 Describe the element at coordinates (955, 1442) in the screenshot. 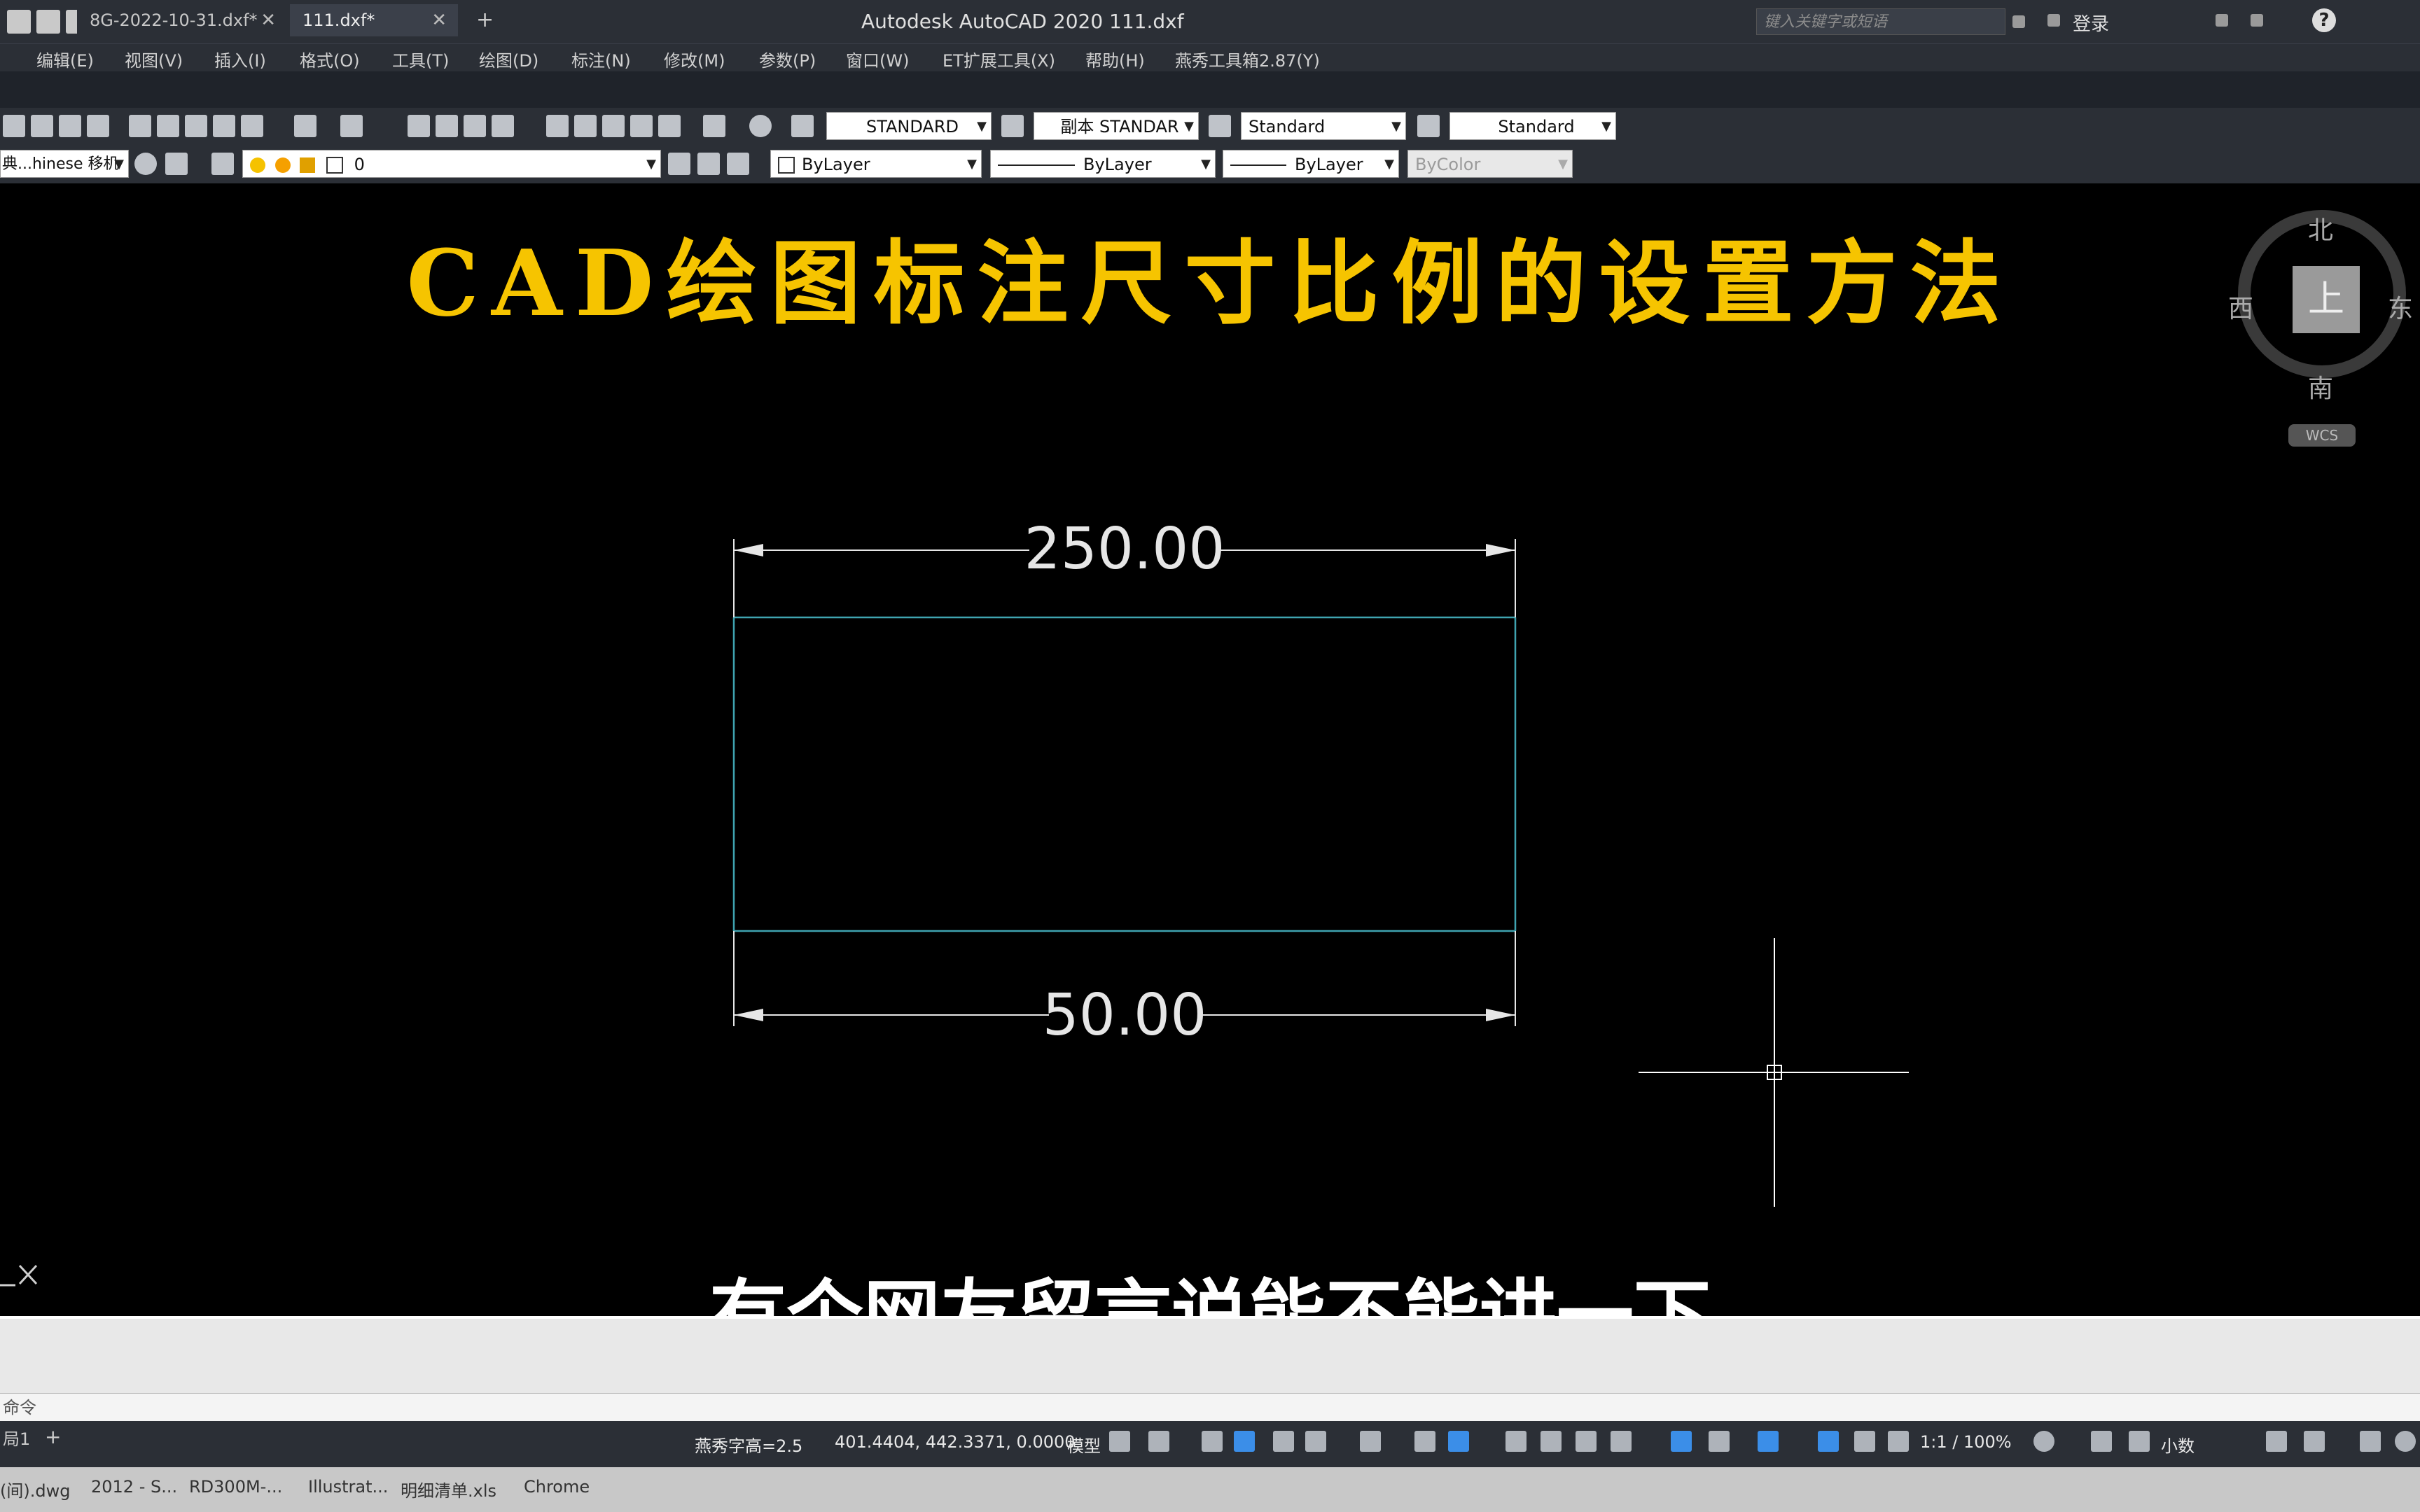

I see `cursor-coordinates: 401.4404, 442.3371, 0.0000` at that location.